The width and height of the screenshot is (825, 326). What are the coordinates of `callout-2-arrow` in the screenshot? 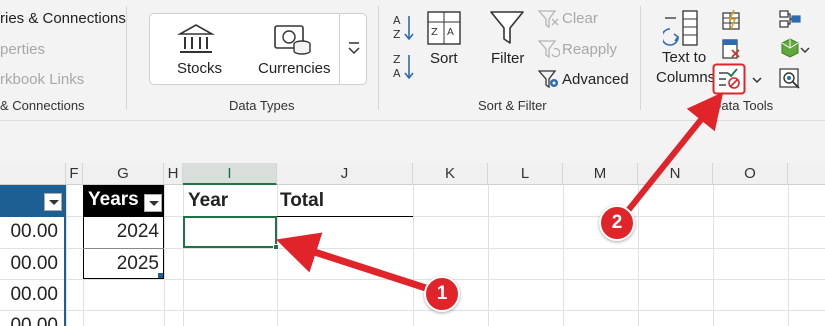 It's located at (671, 156).